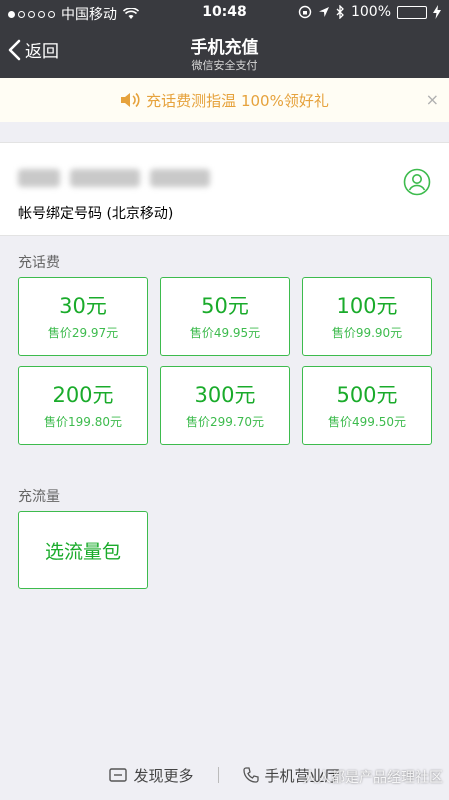  I want to click on close-icon: ×, so click(432, 99).